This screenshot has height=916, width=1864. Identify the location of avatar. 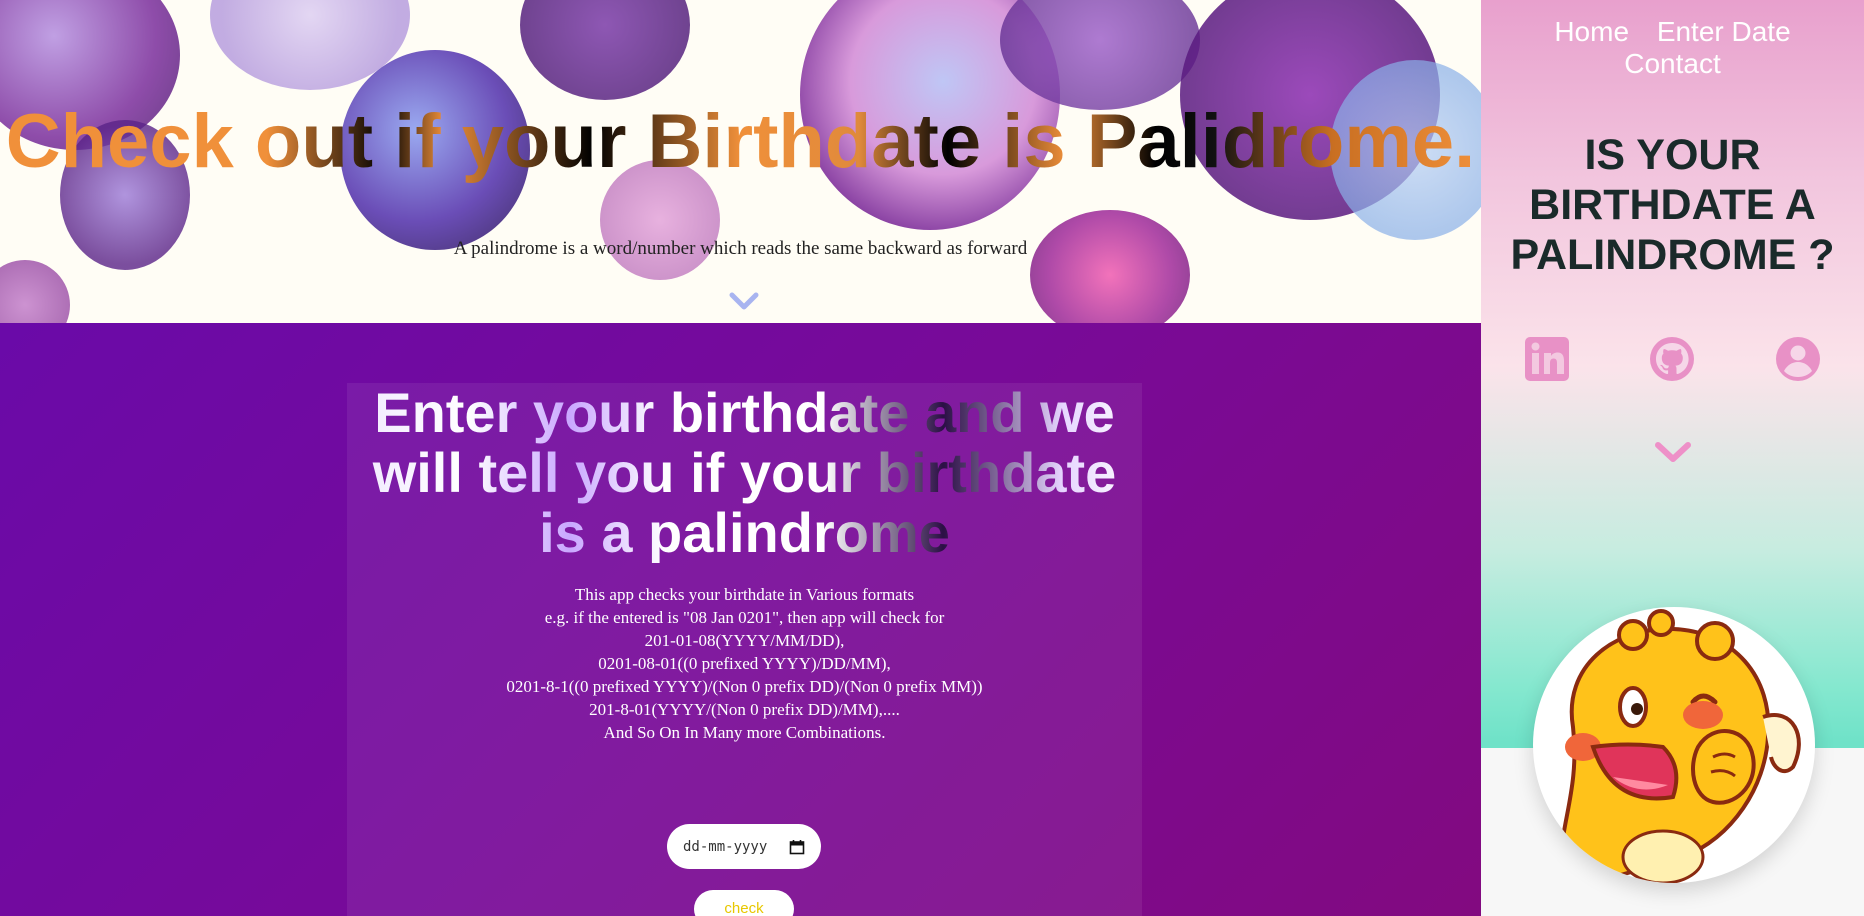
(1674, 745).